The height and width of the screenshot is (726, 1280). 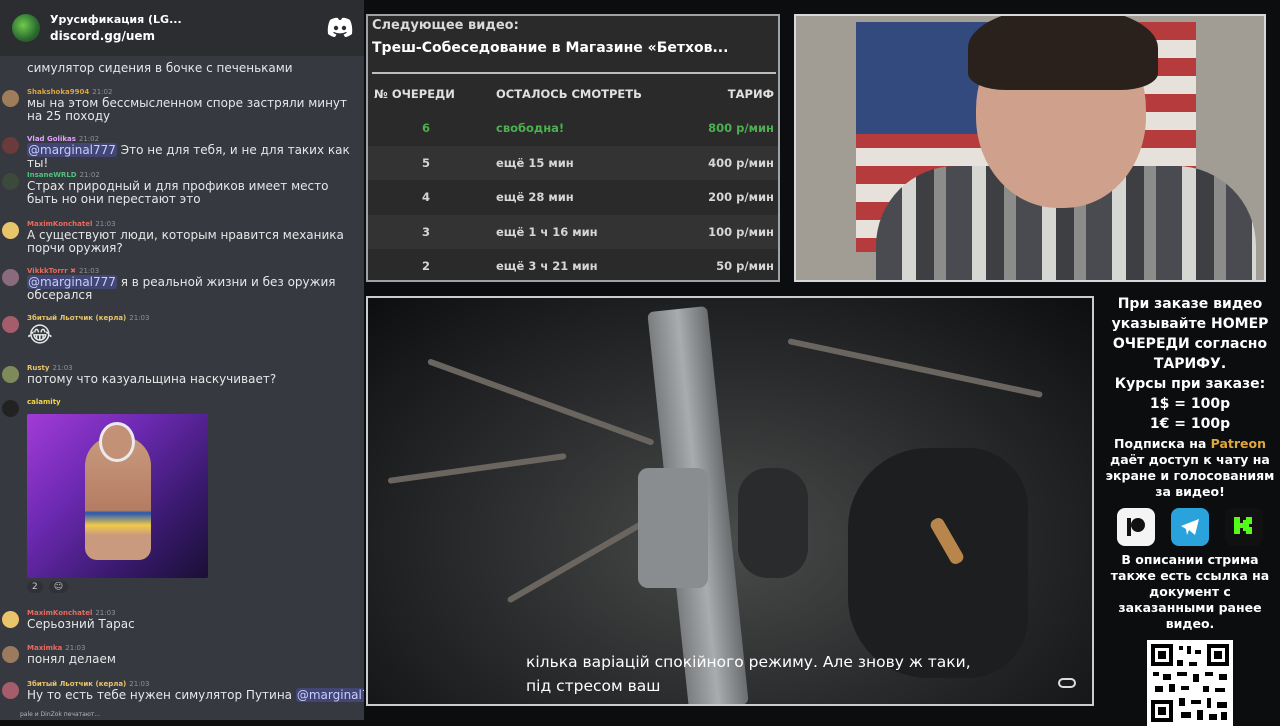 What do you see at coordinates (741, 163) in the screenshot?
I see `queue-rate: 400 р/мин` at bounding box center [741, 163].